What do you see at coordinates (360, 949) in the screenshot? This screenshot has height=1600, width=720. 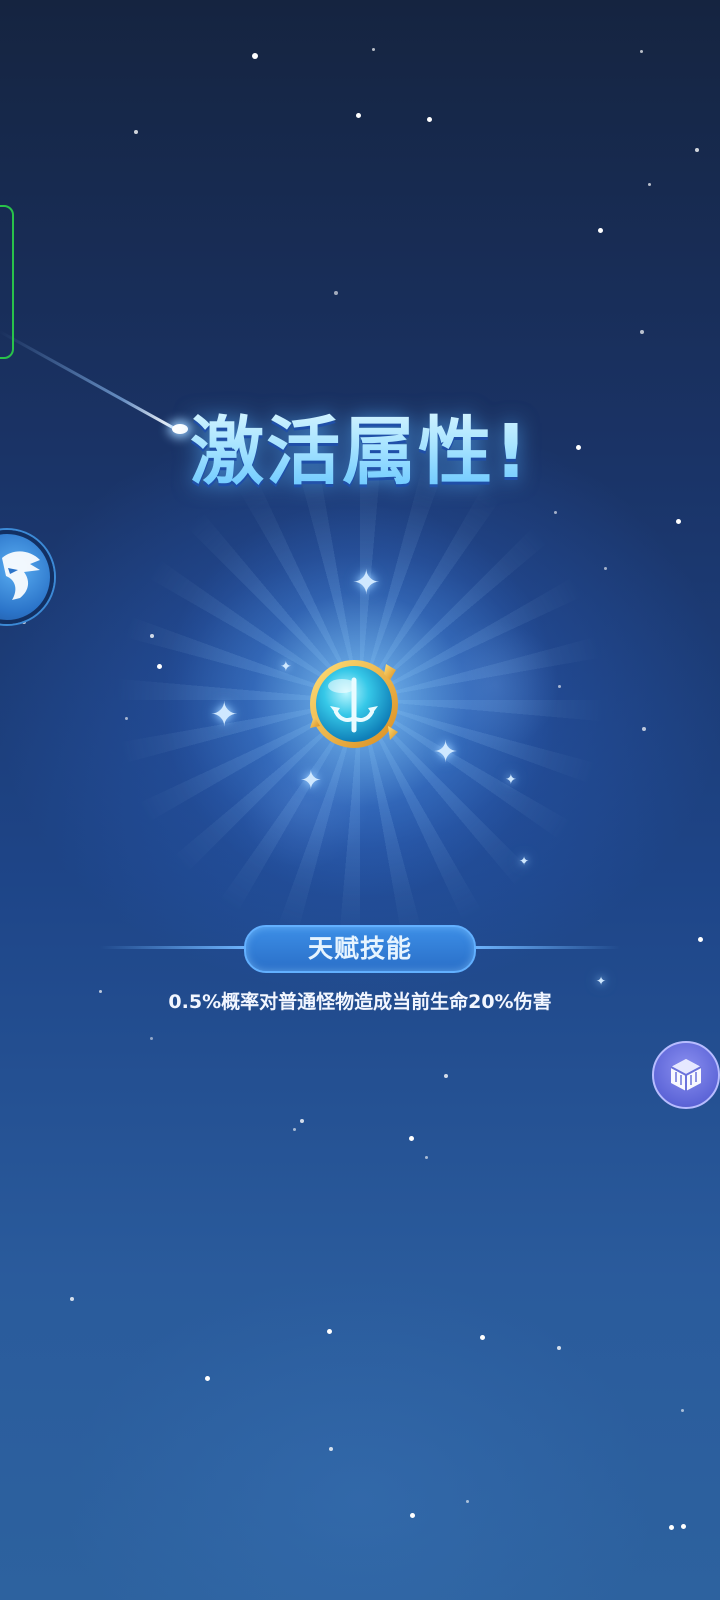 I see `talent-banner: 天赋技能` at bounding box center [360, 949].